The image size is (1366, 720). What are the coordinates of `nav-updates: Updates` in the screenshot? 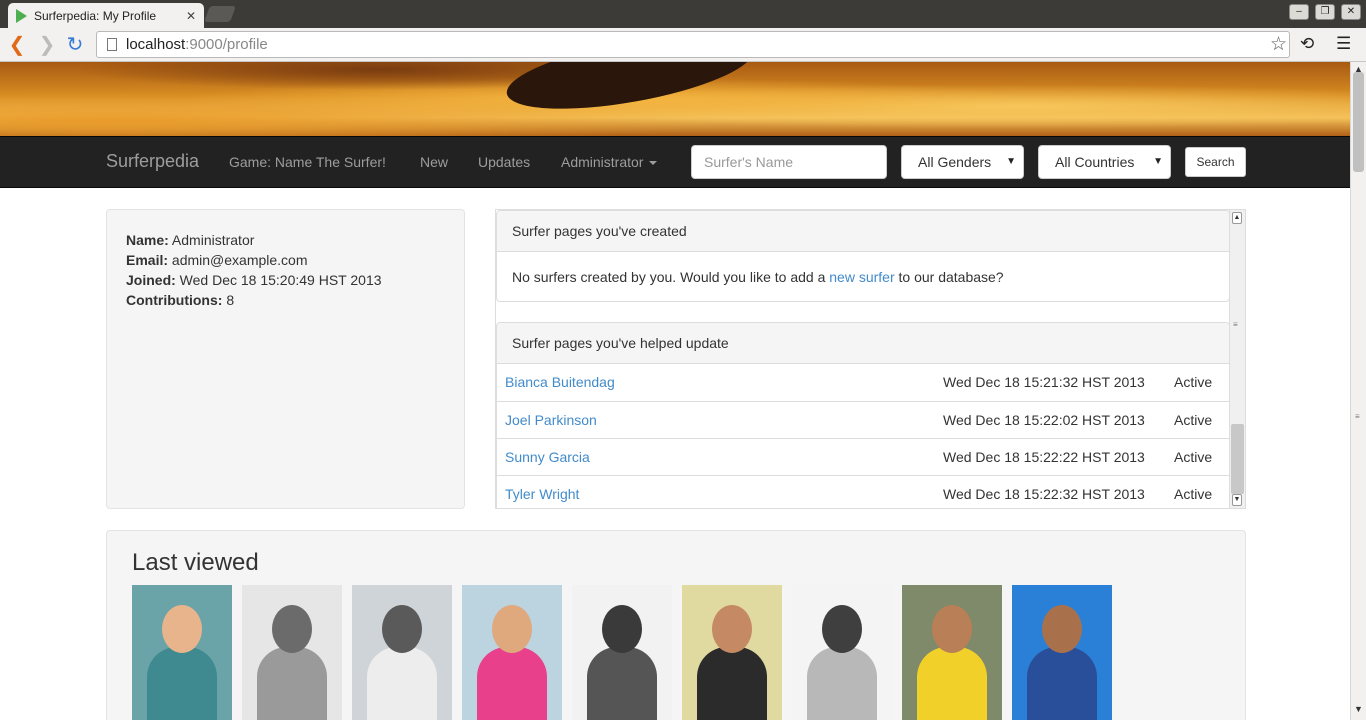 It's located at (504, 162).